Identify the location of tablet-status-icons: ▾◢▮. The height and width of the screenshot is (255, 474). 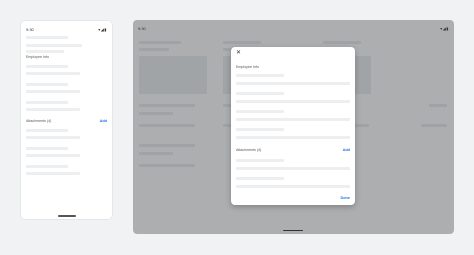
(444, 28).